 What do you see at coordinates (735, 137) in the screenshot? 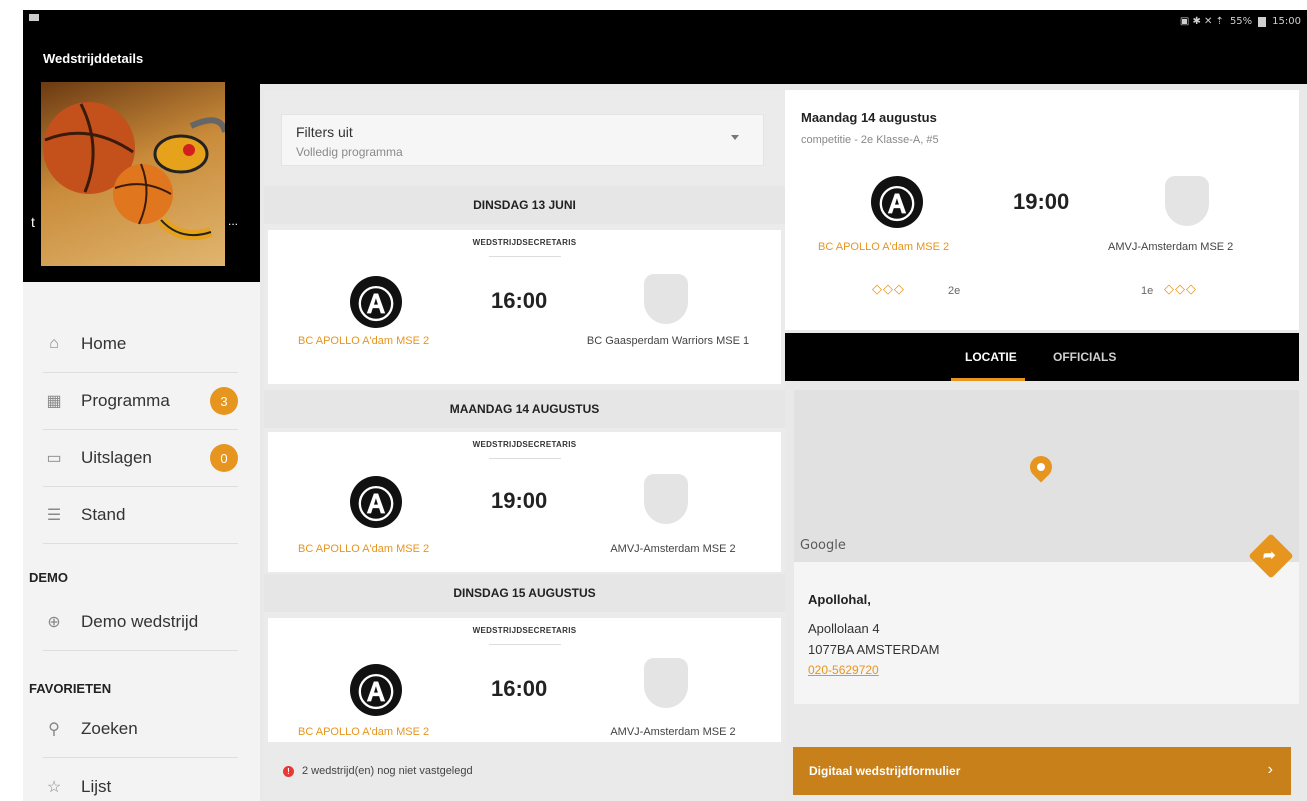
I see `chevron-down-icon` at bounding box center [735, 137].